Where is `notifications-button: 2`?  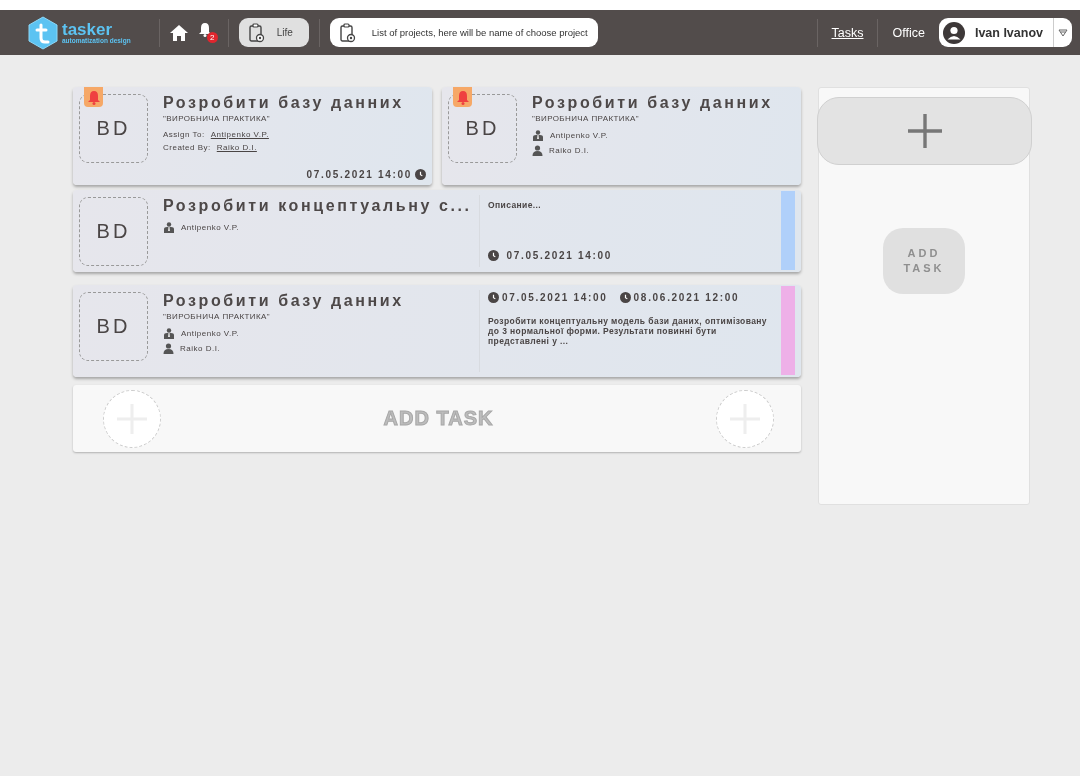 notifications-button: 2 is located at coordinates (207, 32).